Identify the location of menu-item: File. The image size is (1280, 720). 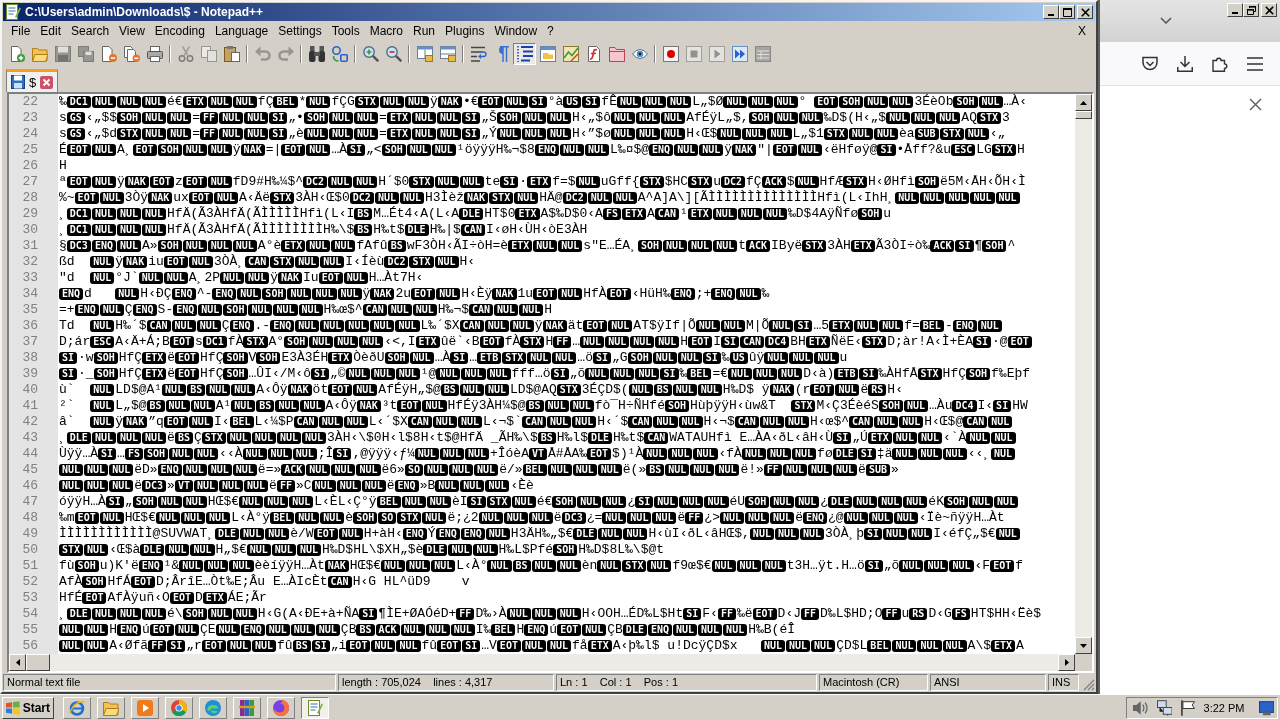
(21, 31).